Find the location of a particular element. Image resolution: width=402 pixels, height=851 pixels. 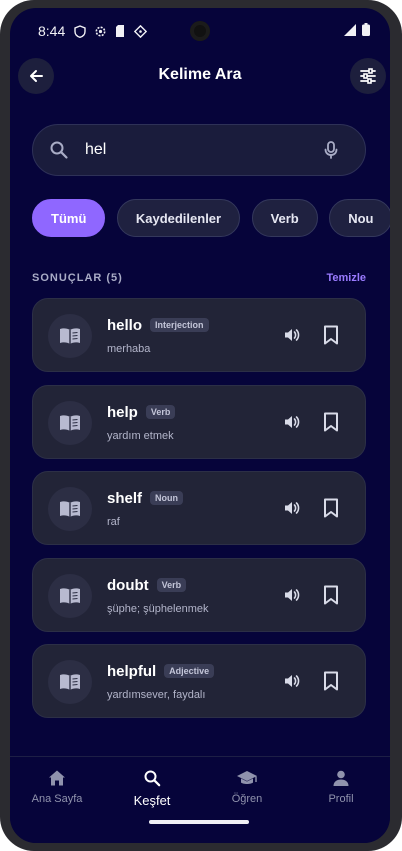

result-card: doubt Verb şüphe; şüphelenmek is located at coordinates (199, 595).